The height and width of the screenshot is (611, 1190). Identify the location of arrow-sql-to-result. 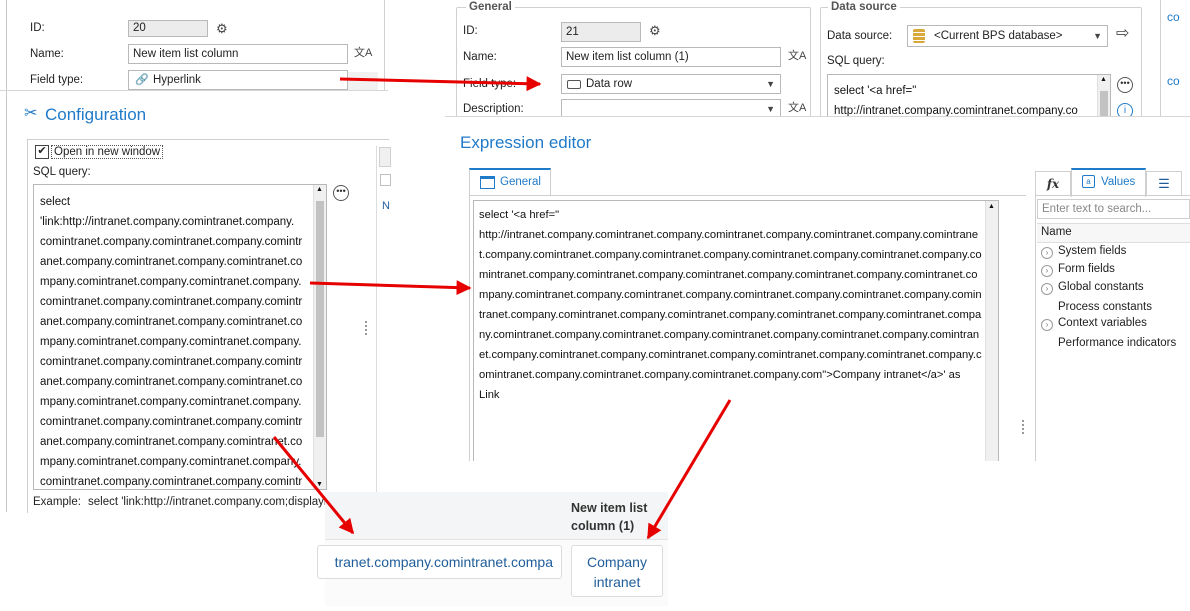
(313, 485).